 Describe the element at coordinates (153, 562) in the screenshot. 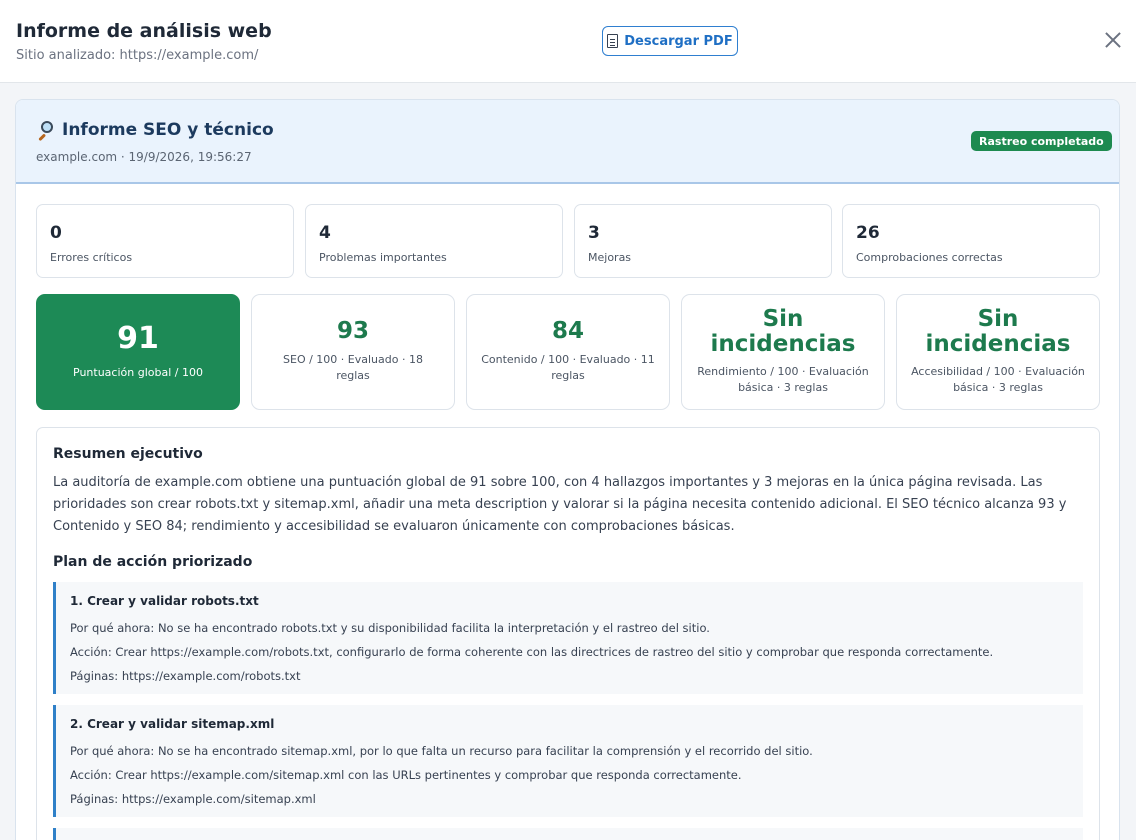

I see `plan-heading: Plan de acción priorizado` at that location.